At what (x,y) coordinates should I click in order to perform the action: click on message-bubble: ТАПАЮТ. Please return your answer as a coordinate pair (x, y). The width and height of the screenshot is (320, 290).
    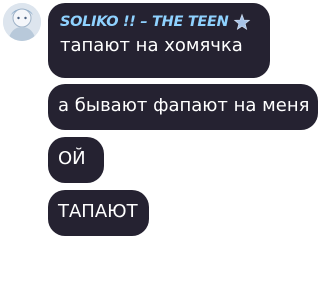
    Looking at the image, I should click on (98, 213).